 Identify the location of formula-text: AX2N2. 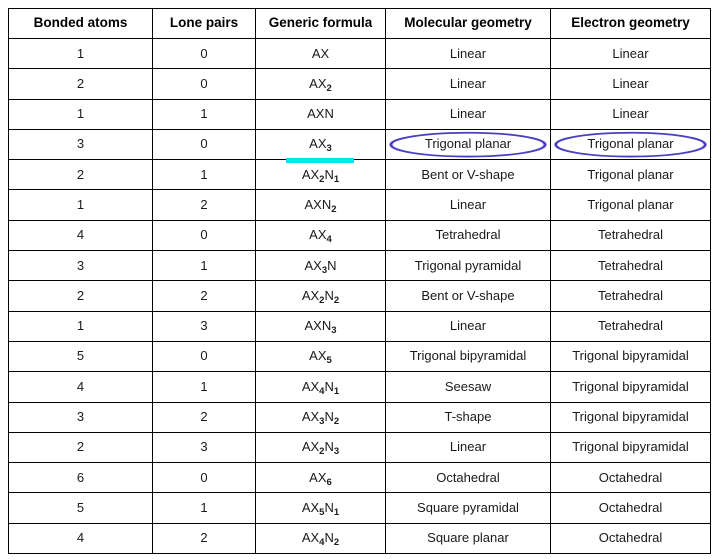
(320, 296).